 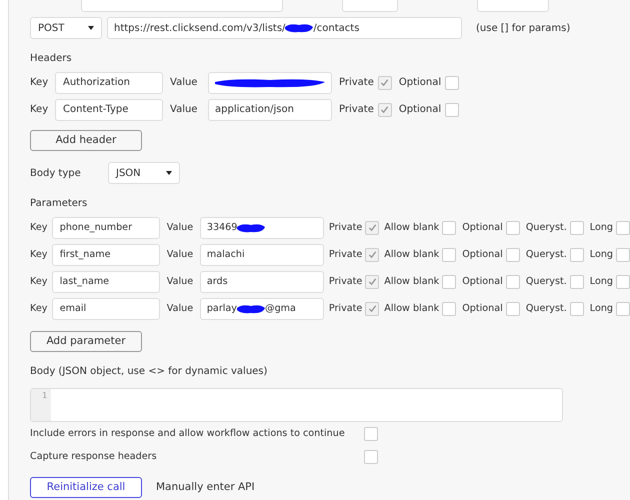 What do you see at coordinates (86, 487) in the screenshot?
I see `reinitialize-button: Reinitialize call` at bounding box center [86, 487].